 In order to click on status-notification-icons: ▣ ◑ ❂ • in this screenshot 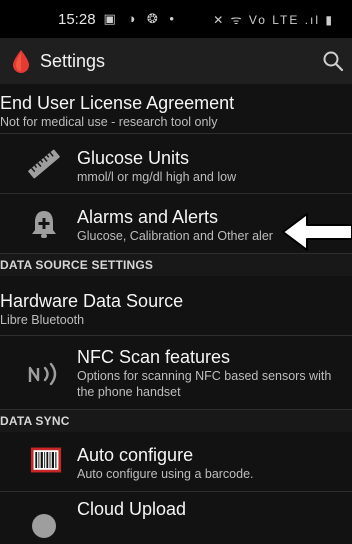, I will do `click(140, 18)`.